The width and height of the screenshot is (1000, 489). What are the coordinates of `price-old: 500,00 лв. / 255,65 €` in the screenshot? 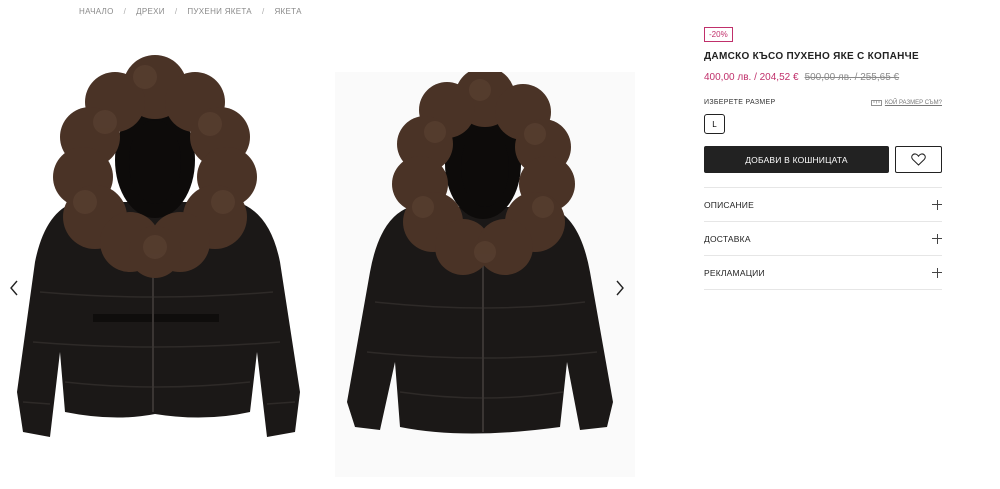 It's located at (852, 77).